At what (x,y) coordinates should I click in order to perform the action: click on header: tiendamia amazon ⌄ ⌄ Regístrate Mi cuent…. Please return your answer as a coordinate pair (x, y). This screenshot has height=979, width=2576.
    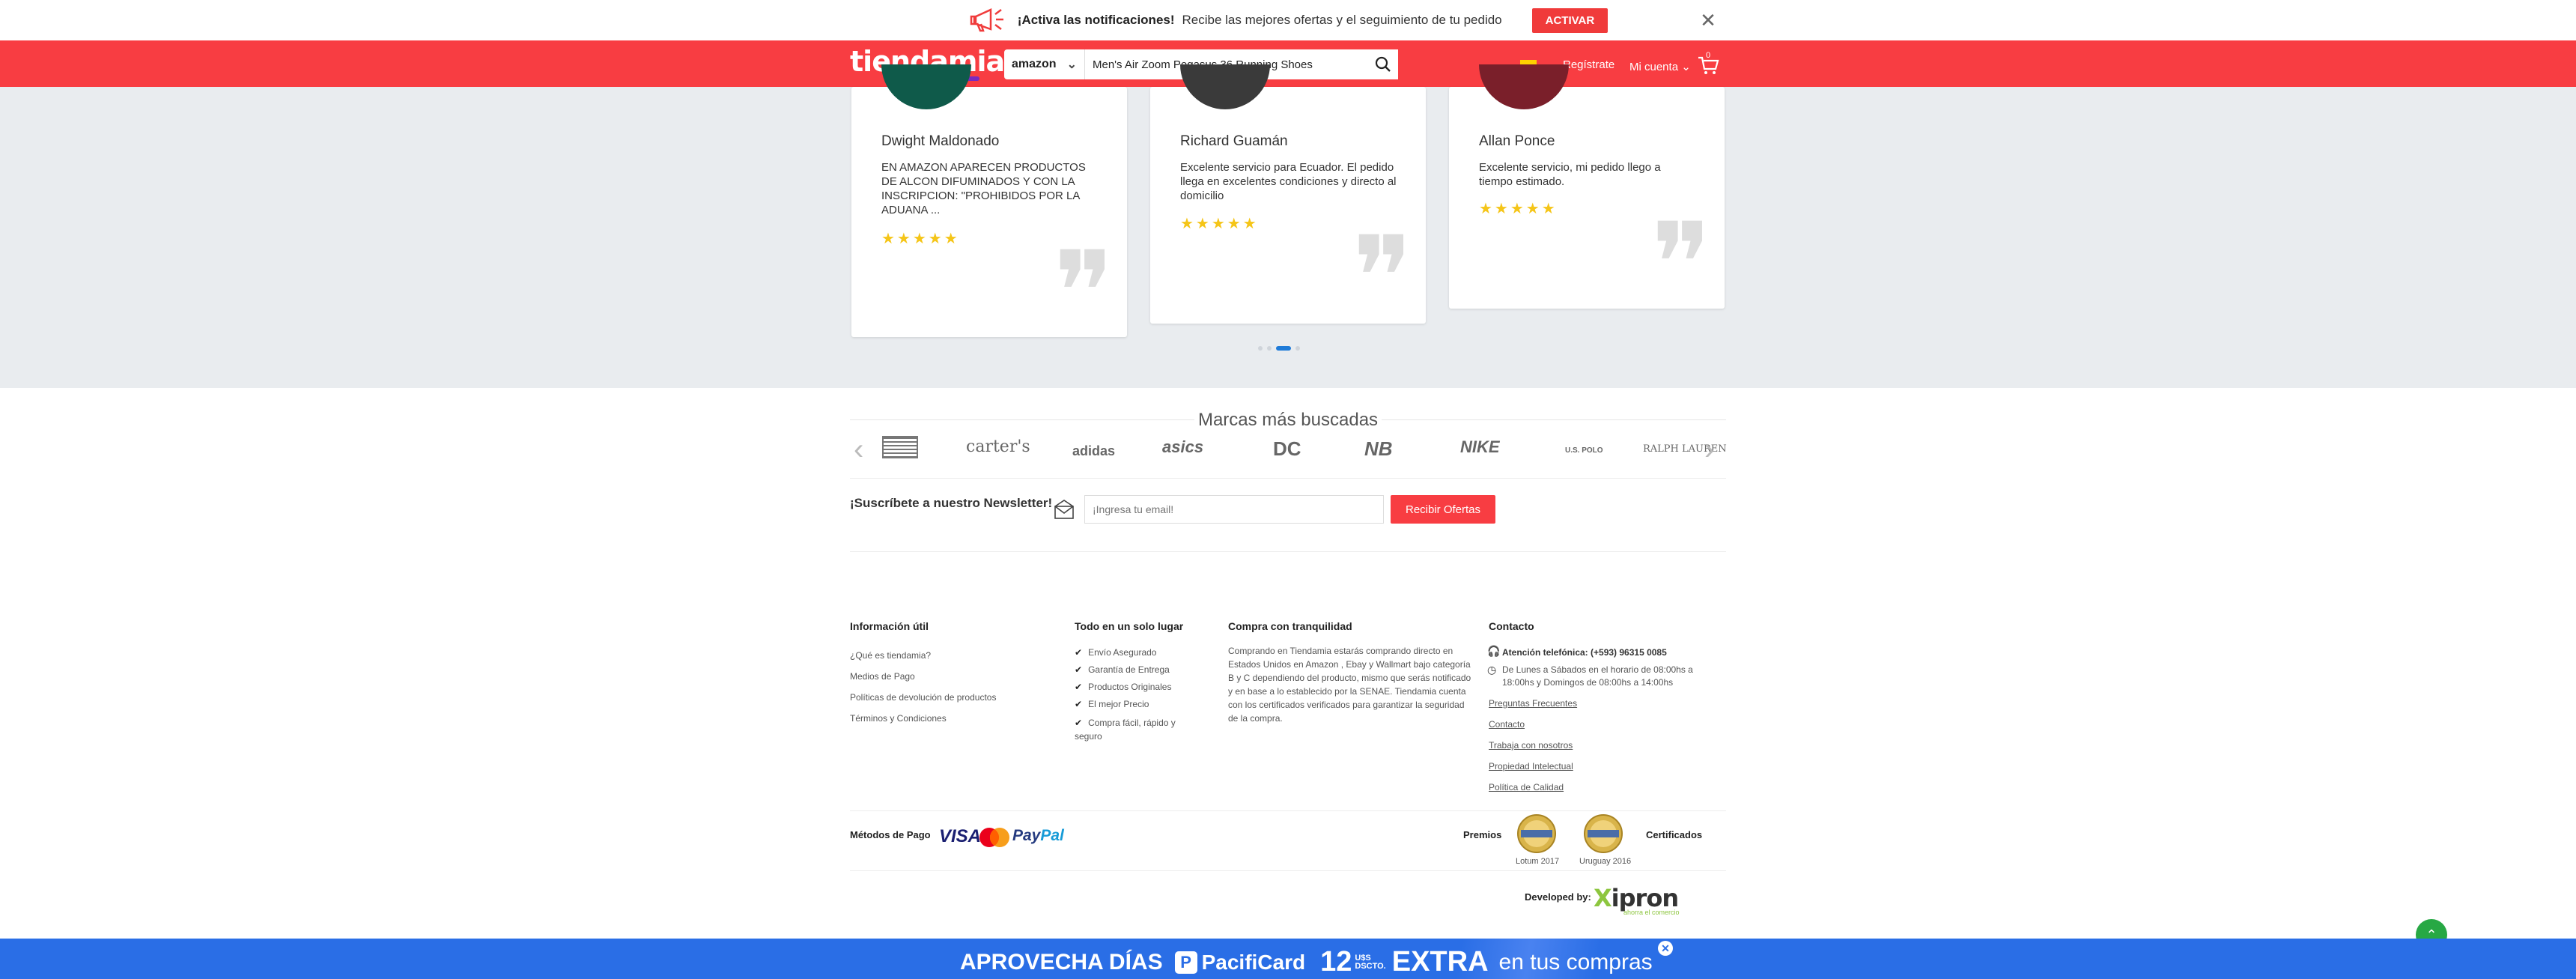
    Looking at the image, I should click on (1288, 64).